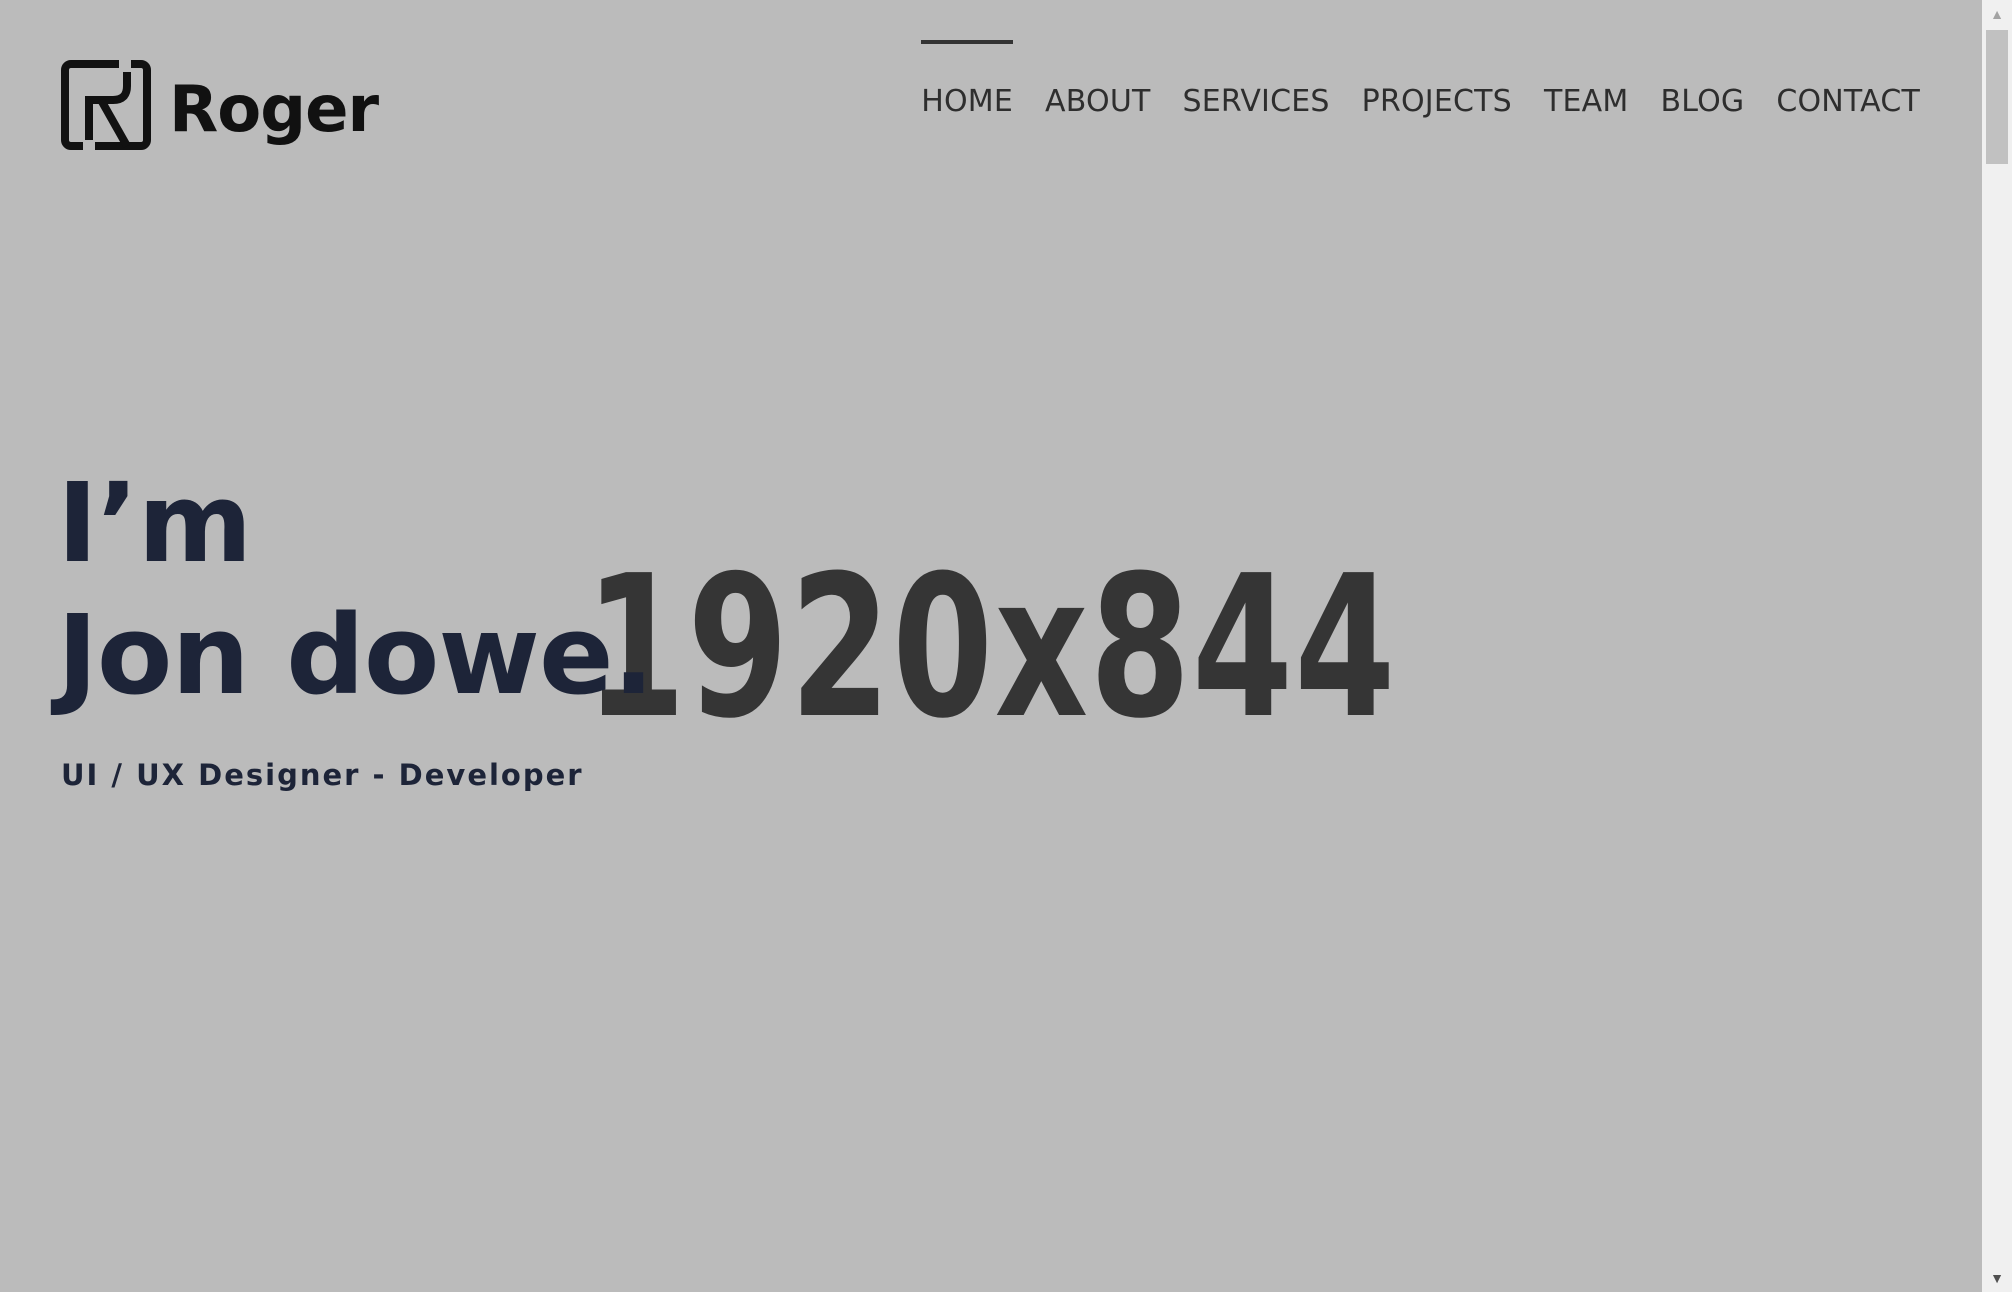 The height and width of the screenshot is (1292, 2012). Describe the element at coordinates (1997, 646) in the screenshot. I see `vertical-scrollbar: ▲ ▼` at that location.